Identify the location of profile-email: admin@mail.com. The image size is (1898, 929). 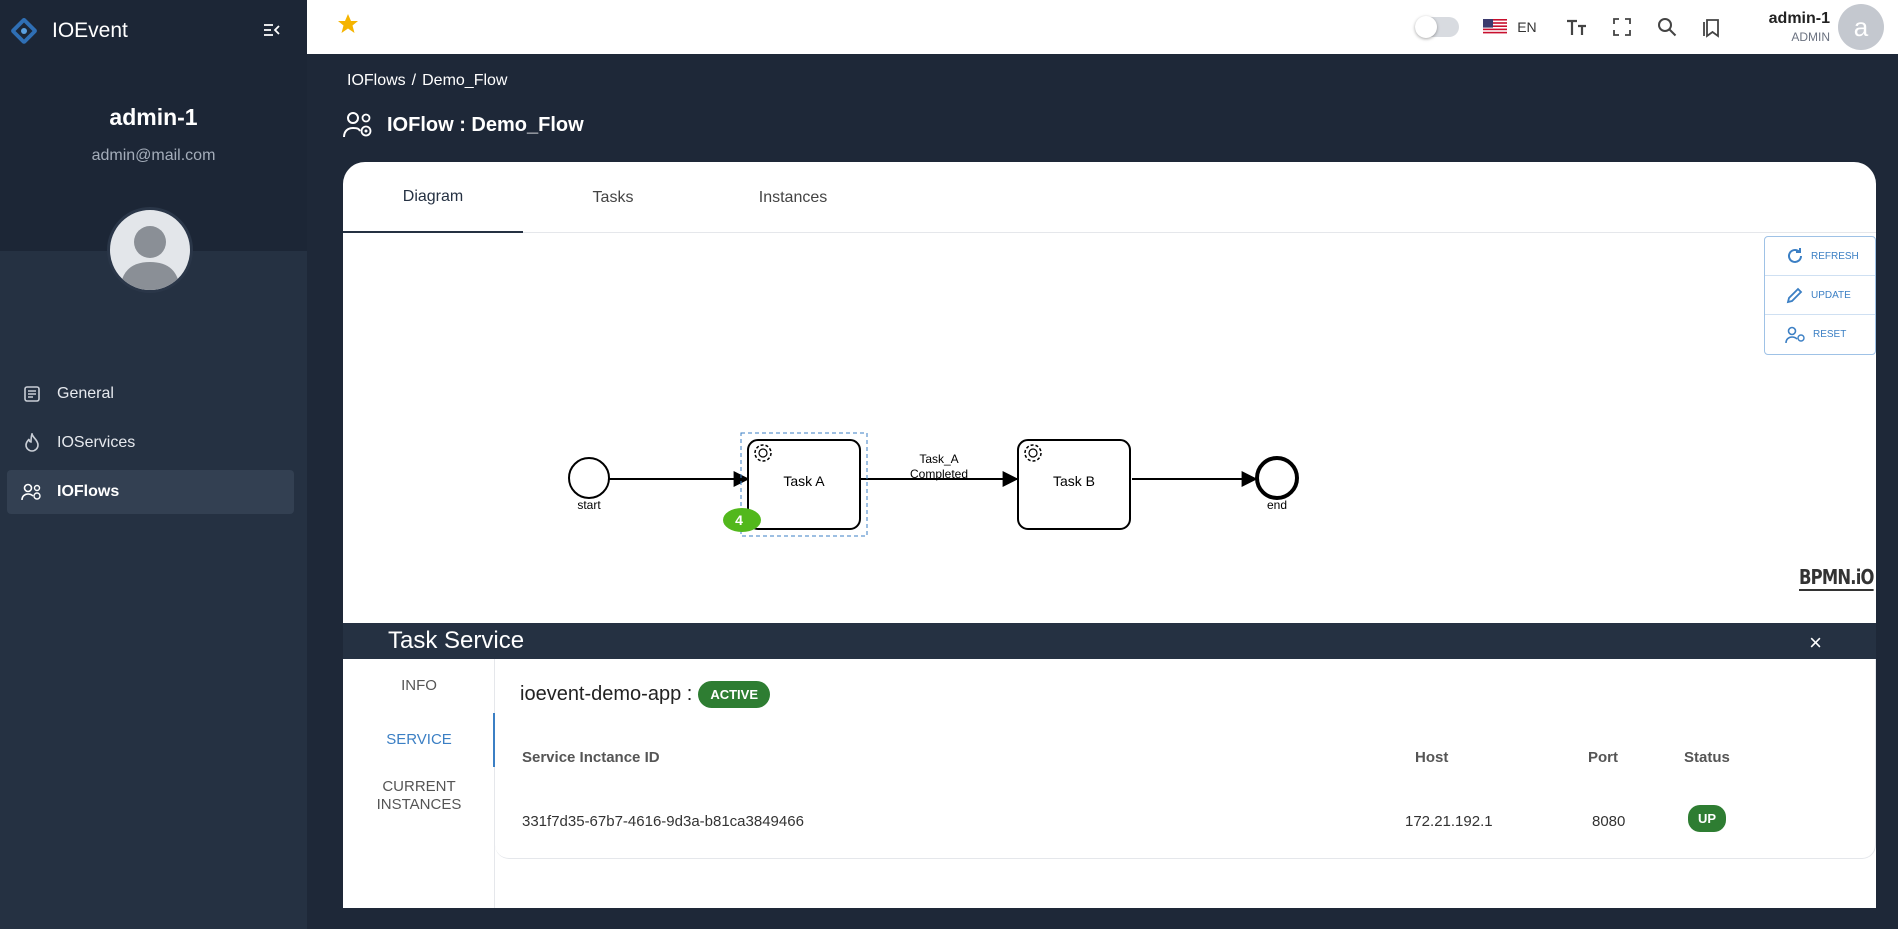
(153, 155).